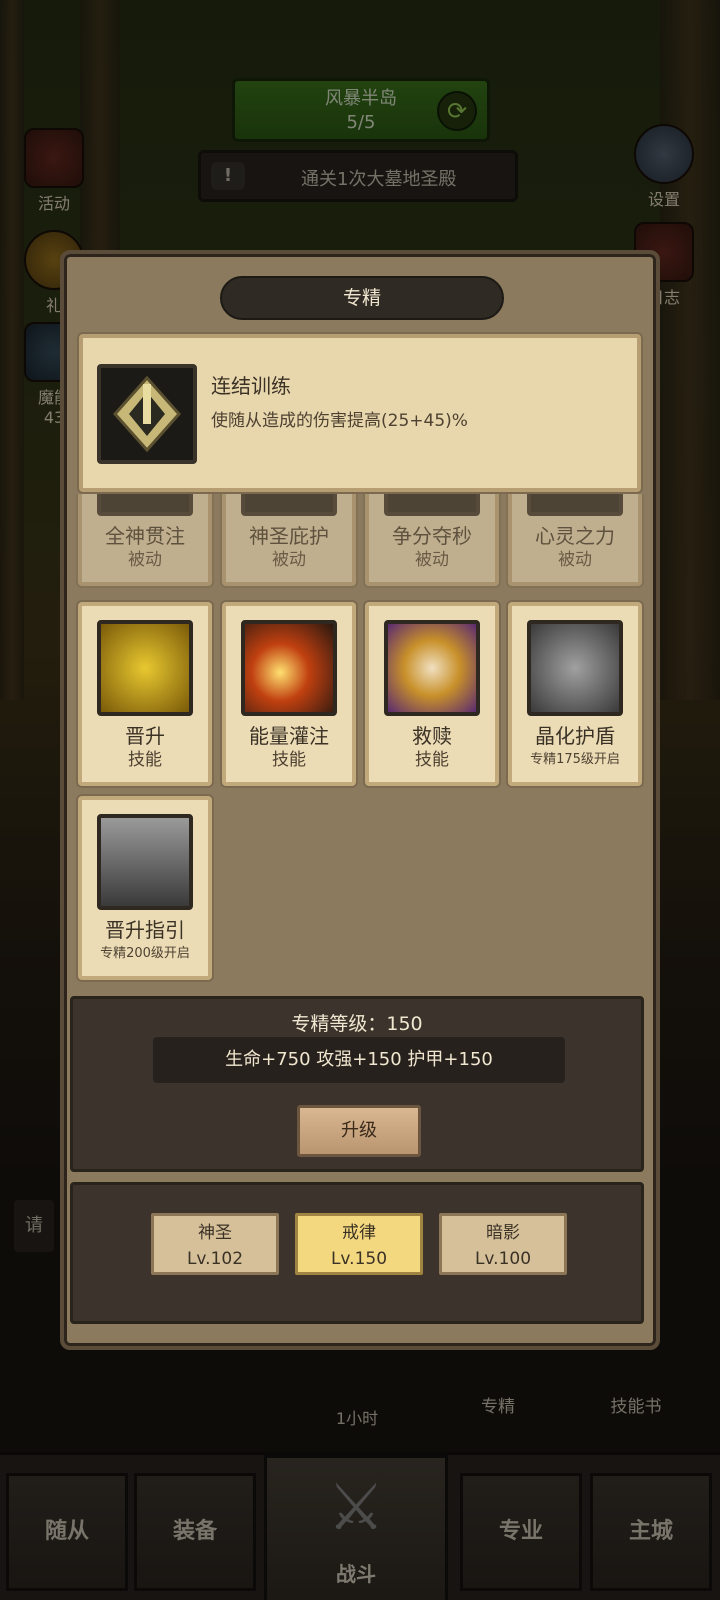 The height and width of the screenshot is (1600, 720). What do you see at coordinates (289, 668) in the screenshot?
I see `energy-infusion-icon` at bounding box center [289, 668].